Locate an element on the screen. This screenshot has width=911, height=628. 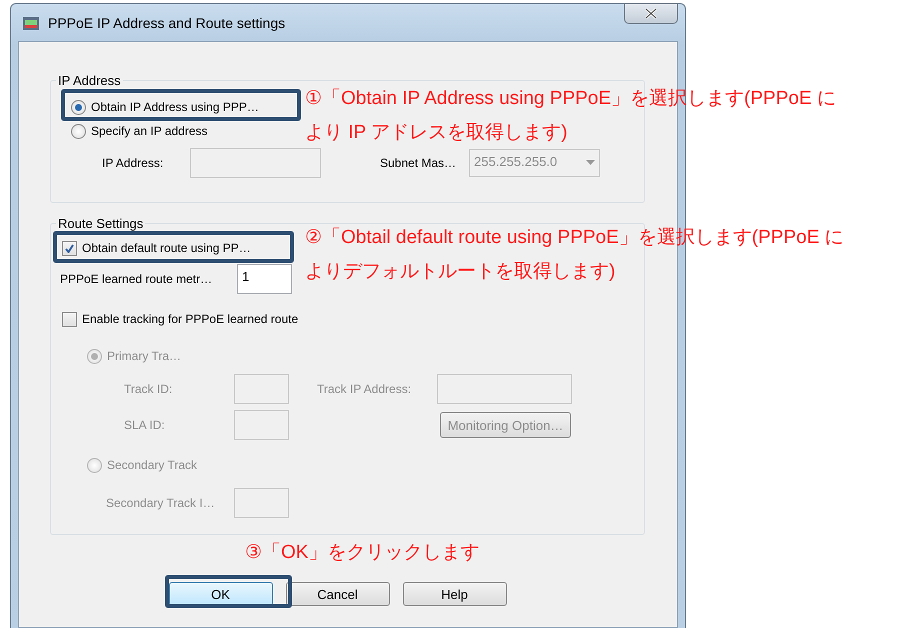
field-label: Track ID: is located at coordinates (149, 389).